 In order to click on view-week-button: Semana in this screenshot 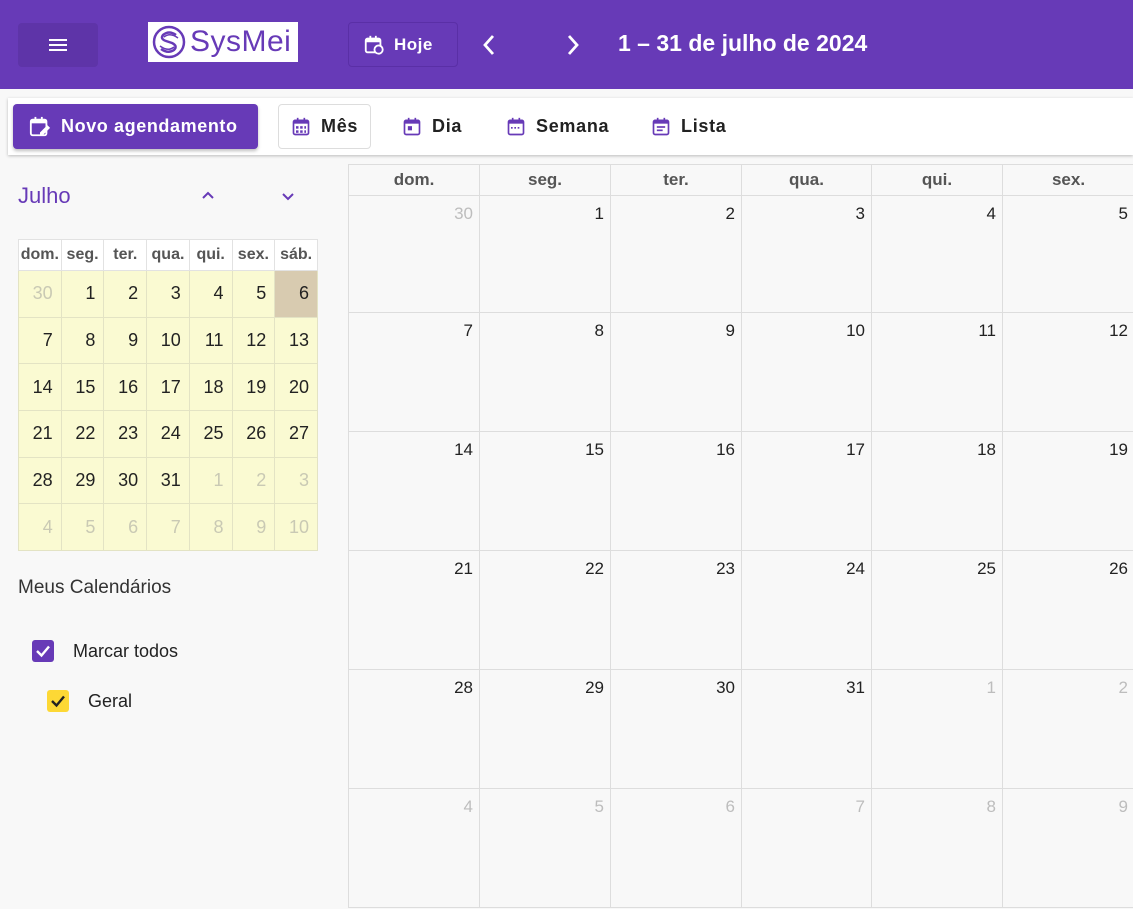, I will do `click(558, 126)`.